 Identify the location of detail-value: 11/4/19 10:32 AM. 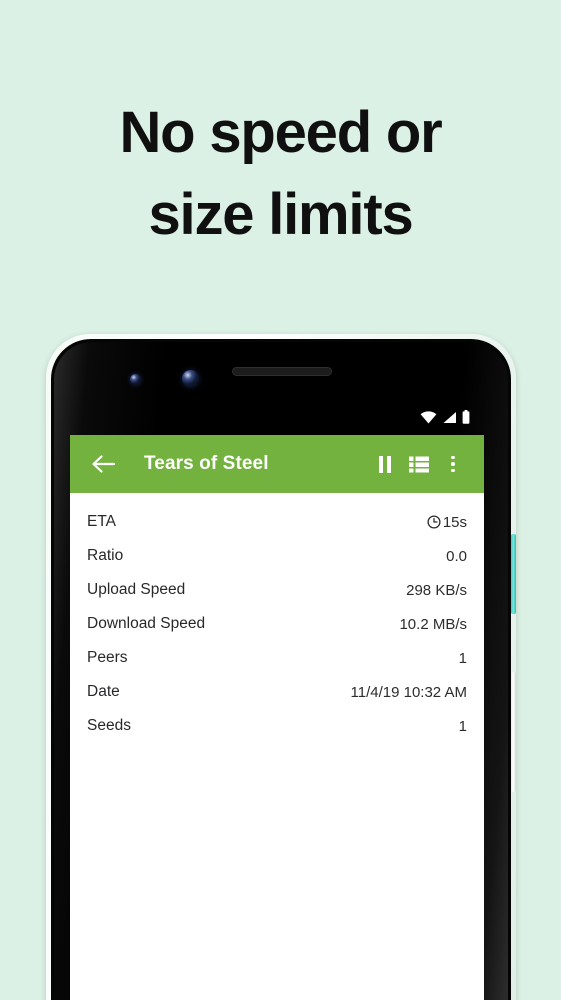
(408, 692).